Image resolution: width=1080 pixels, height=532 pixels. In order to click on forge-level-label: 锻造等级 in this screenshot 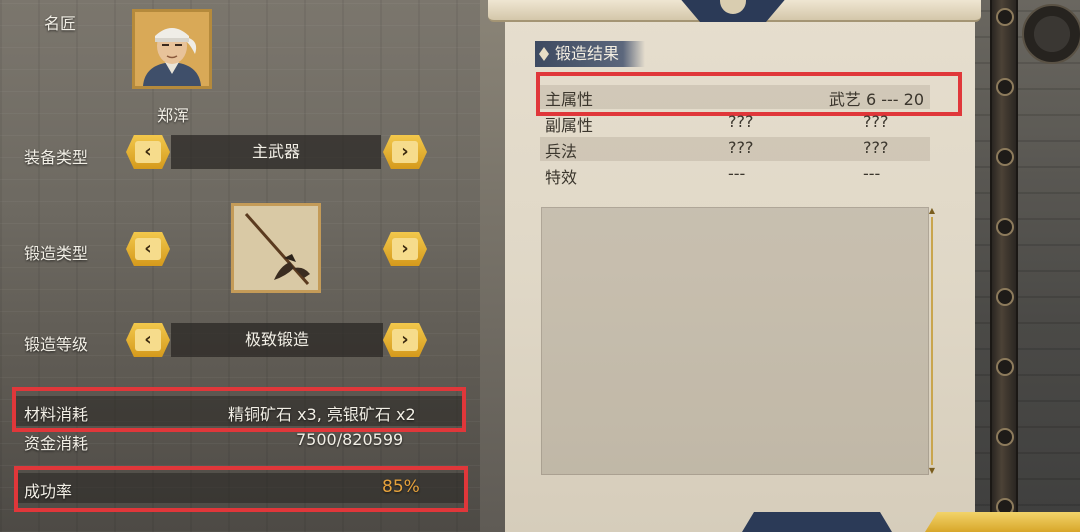, I will do `click(56, 344)`.